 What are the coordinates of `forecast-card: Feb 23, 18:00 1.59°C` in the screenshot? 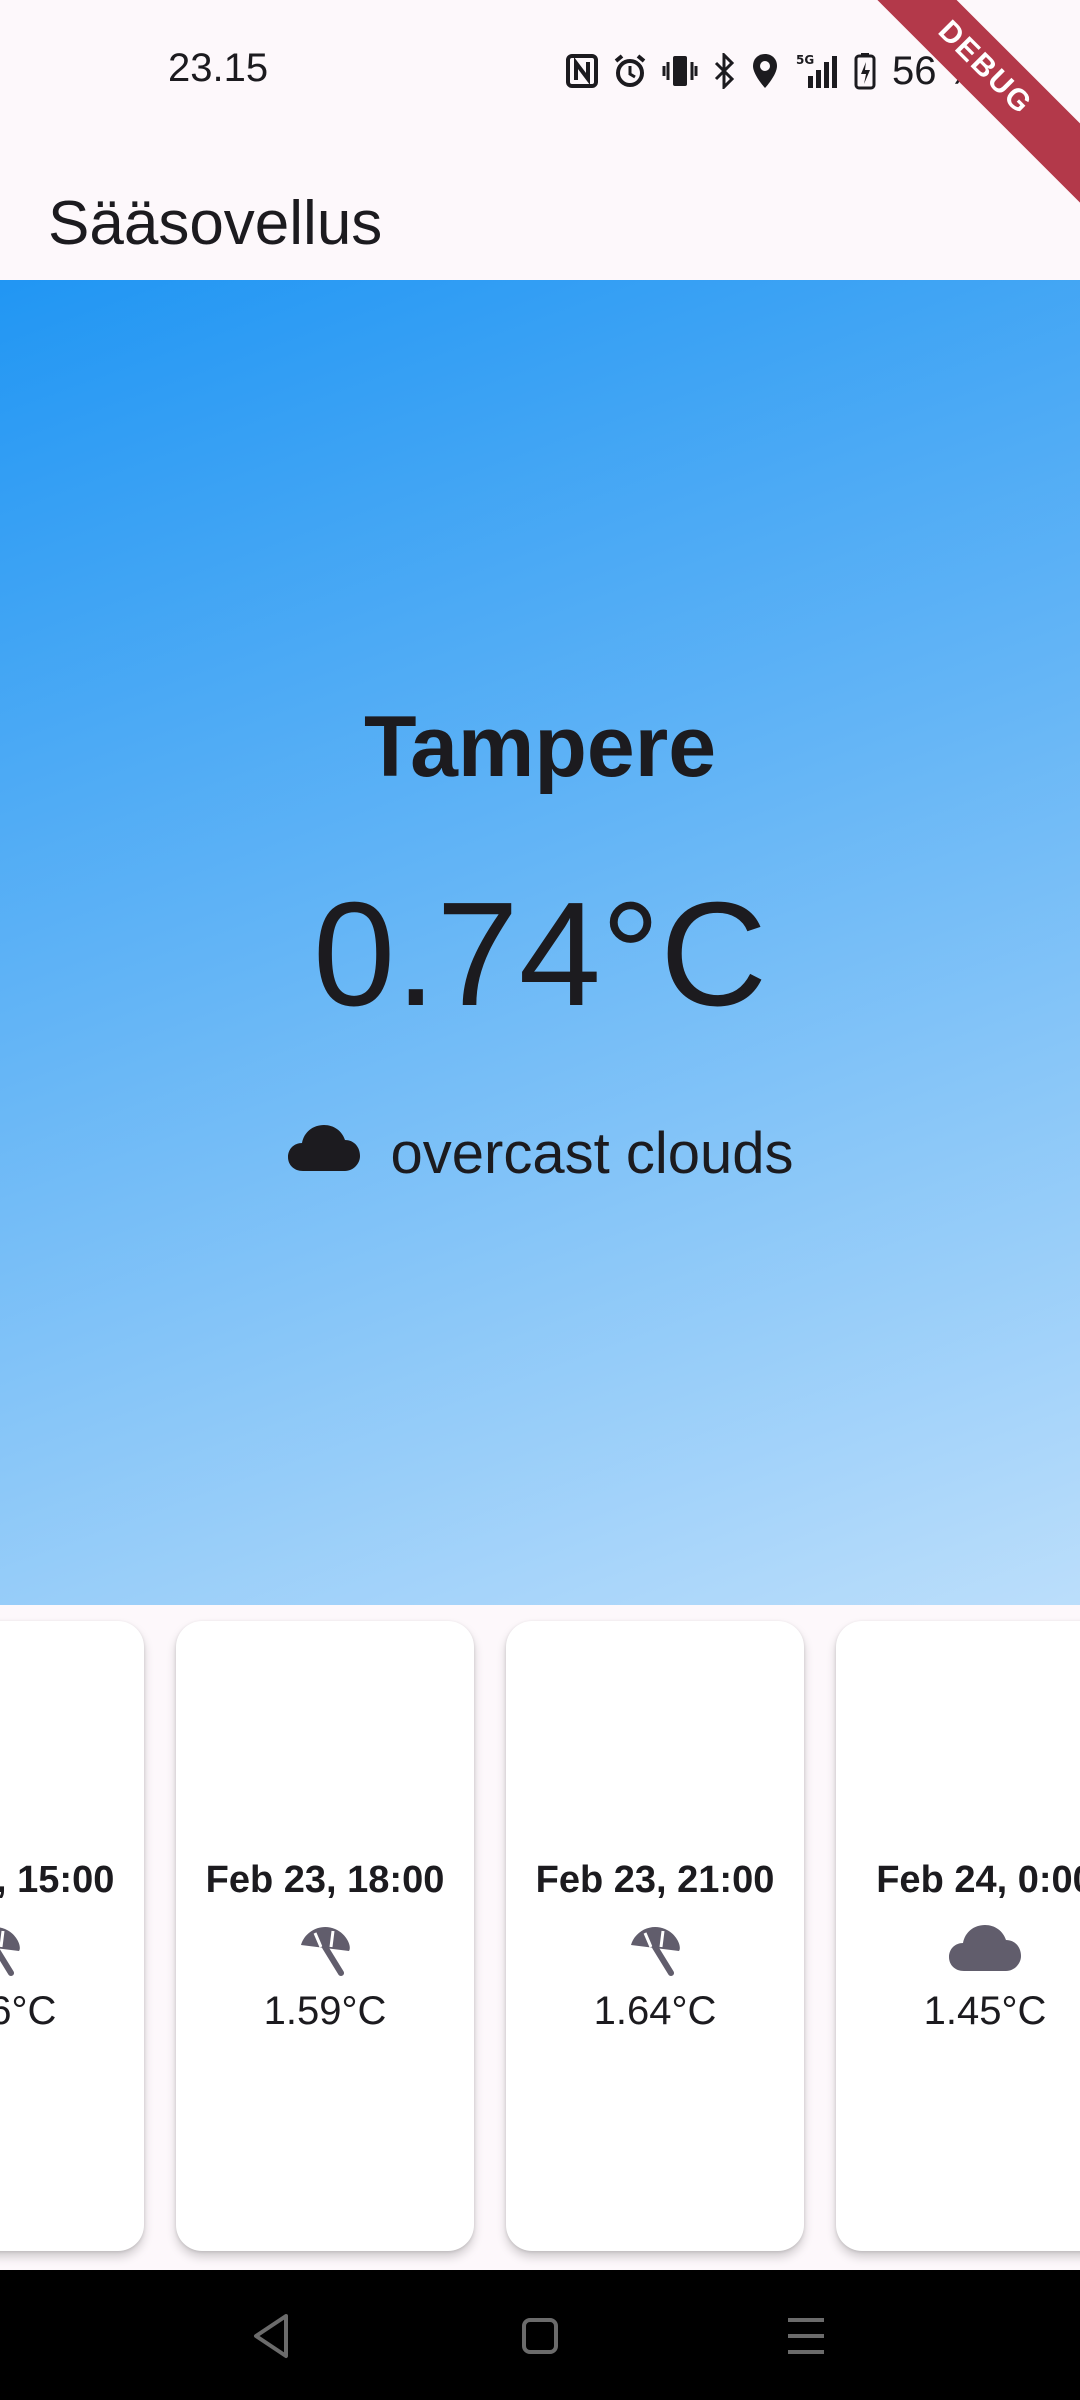 It's located at (325, 1936).